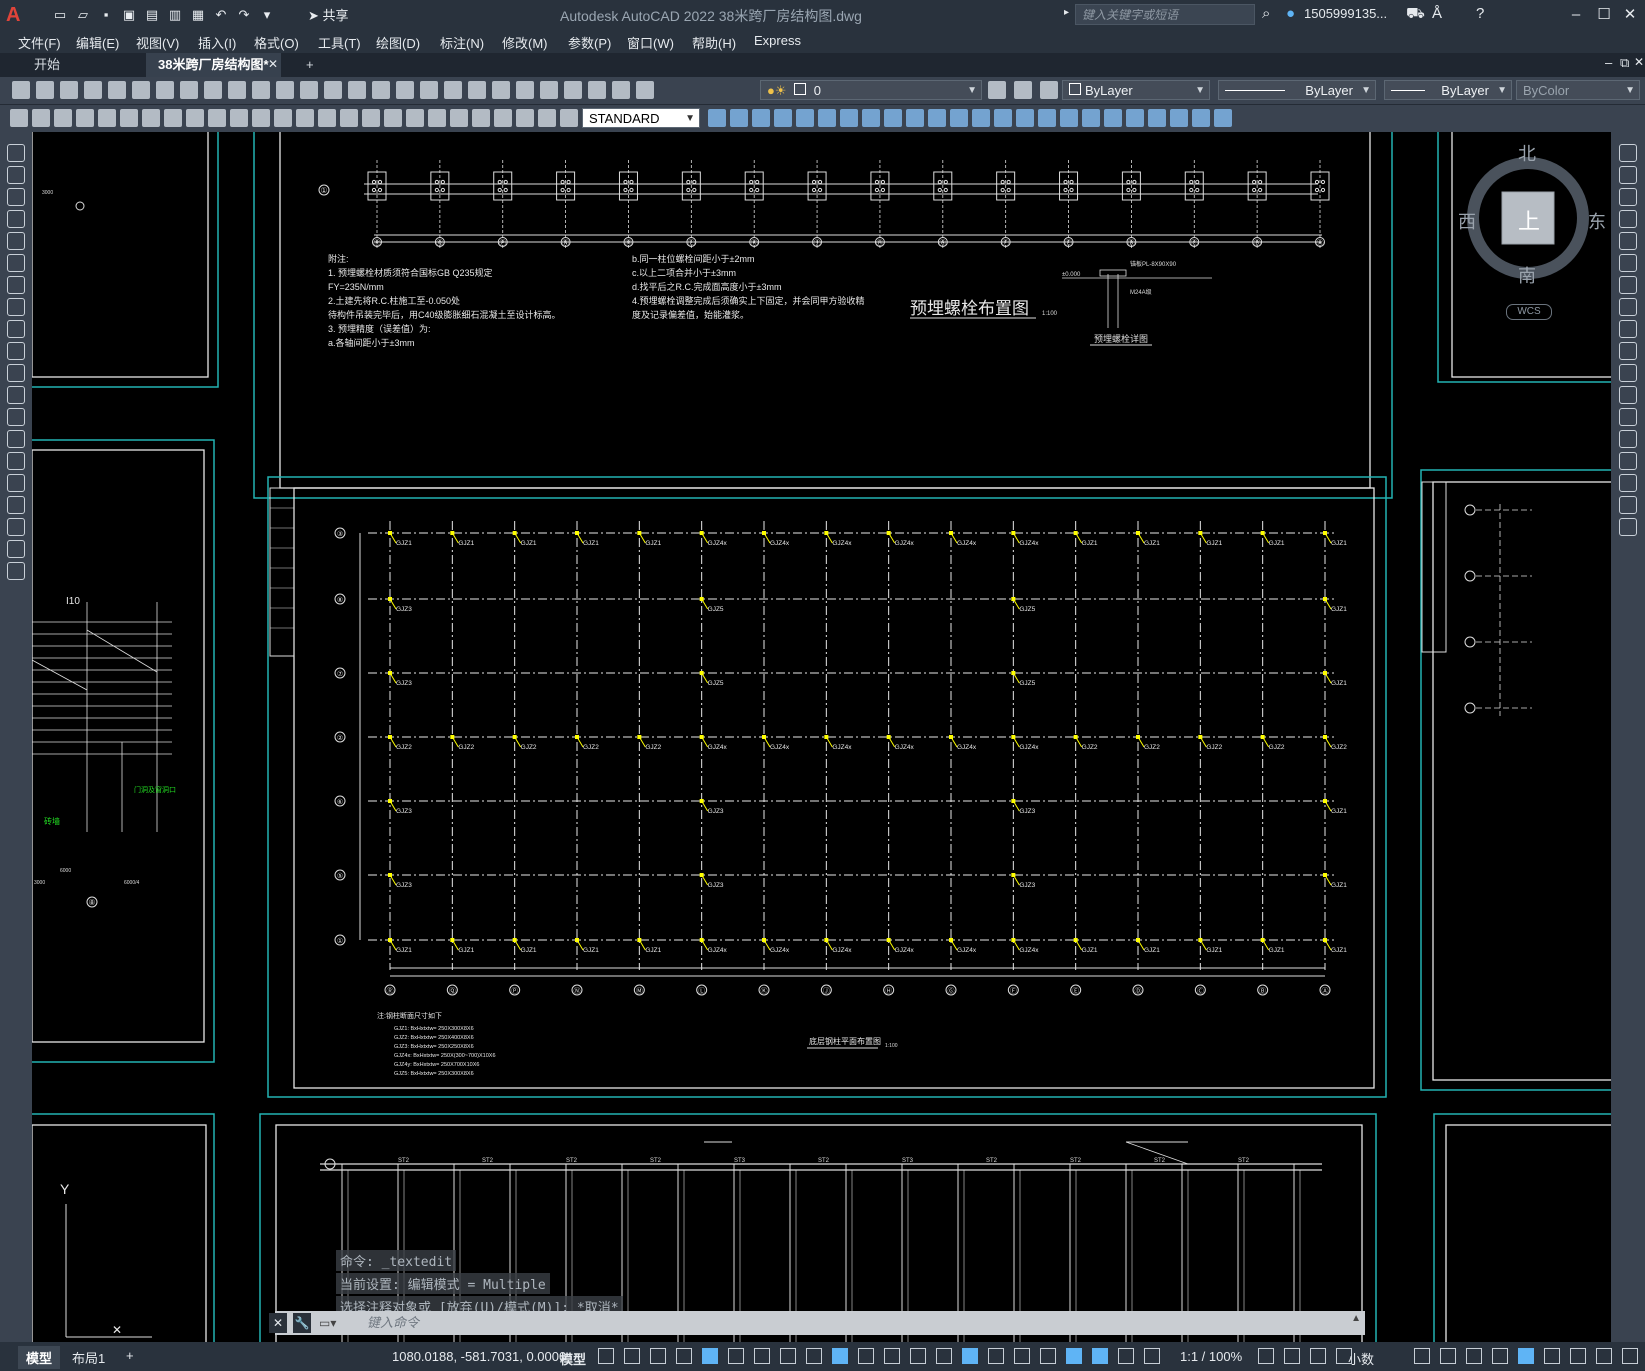  What do you see at coordinates (273, 64) in the screenshot?
I see `close-tab-icon: ✕` at bounding box center [273, 64].